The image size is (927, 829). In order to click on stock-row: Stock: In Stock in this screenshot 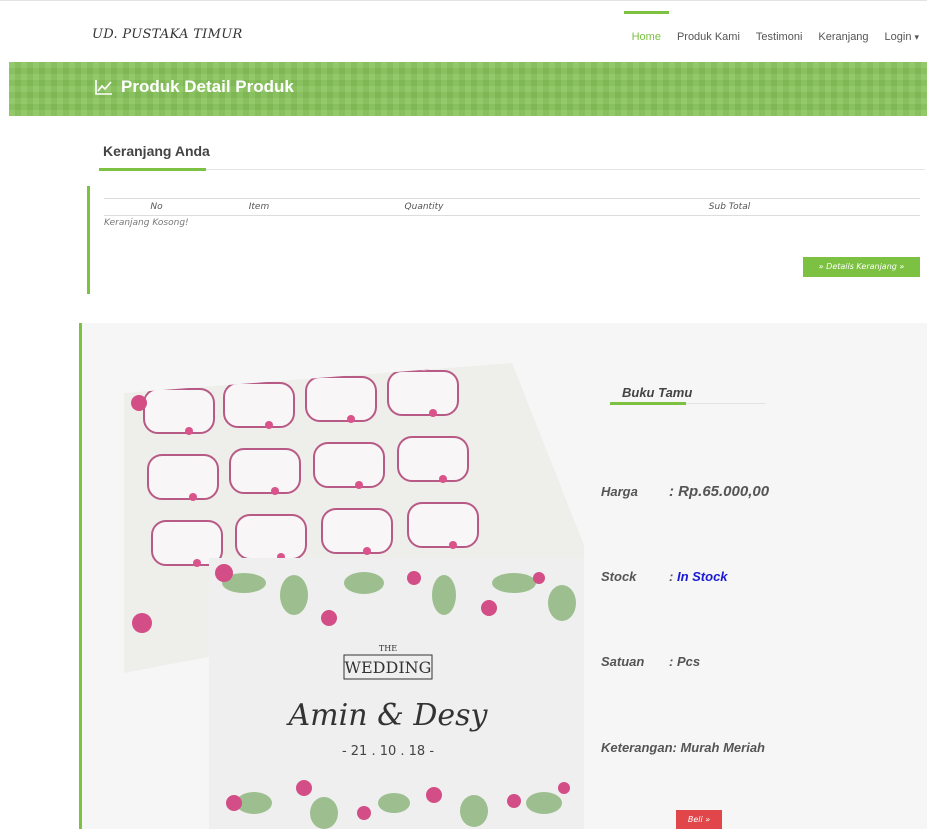, I will do `click(664, 576)`.